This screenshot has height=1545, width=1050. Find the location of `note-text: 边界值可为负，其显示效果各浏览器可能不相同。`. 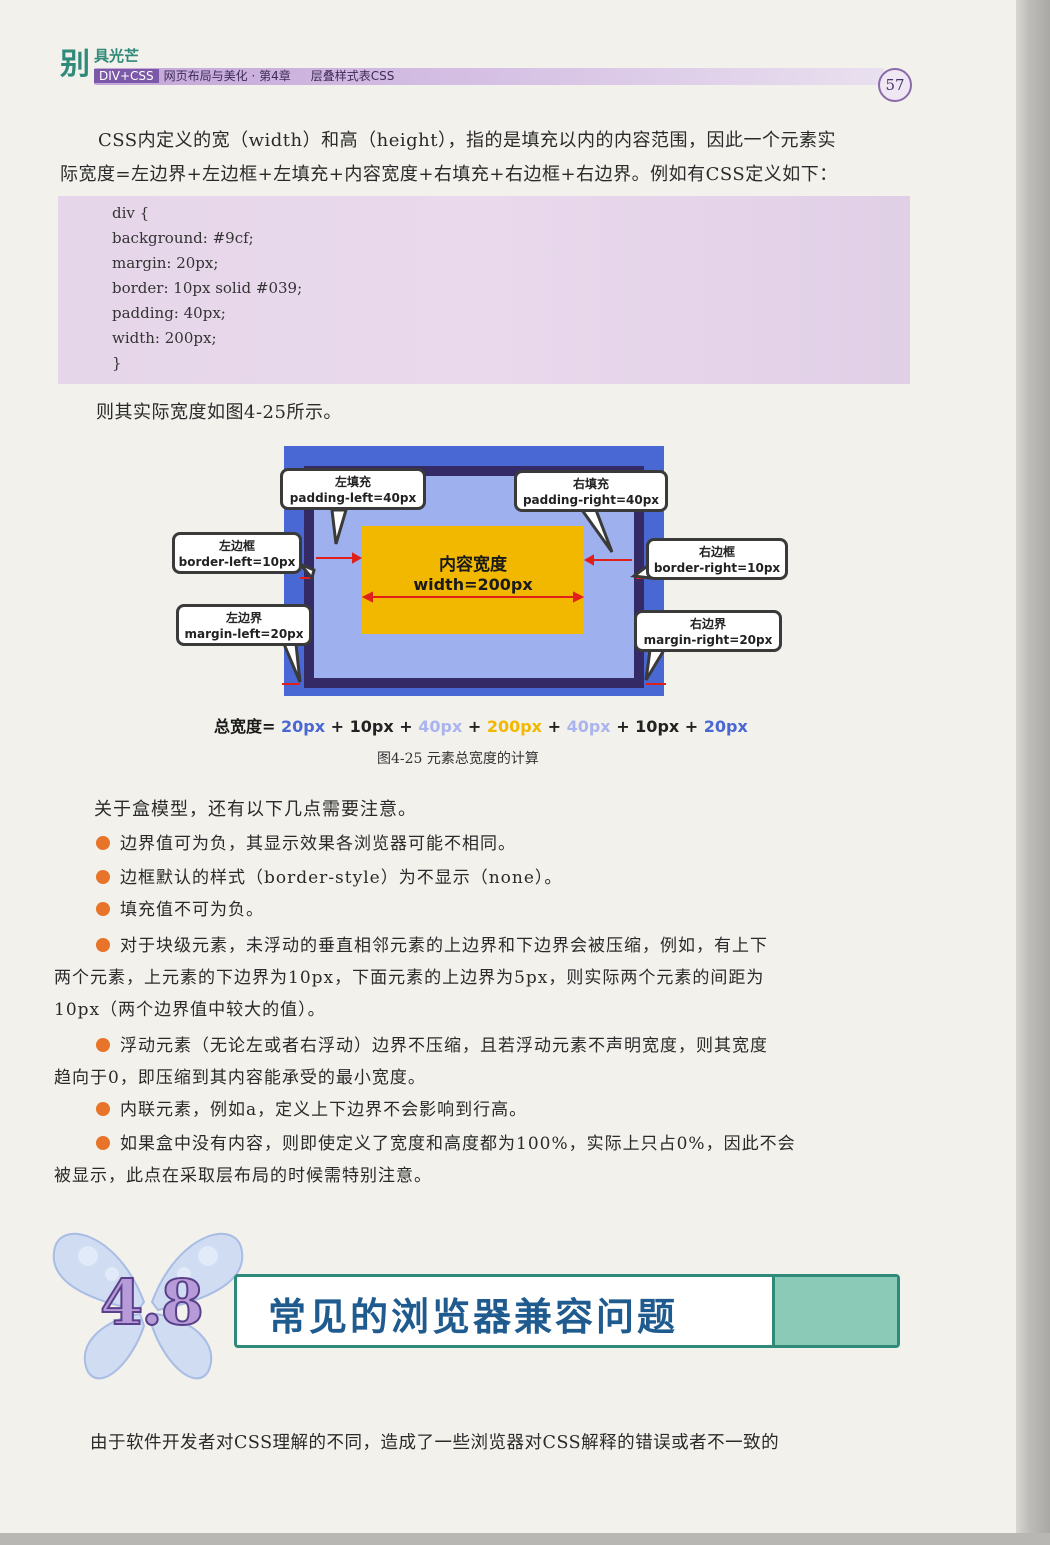

note-text: 边界值可为负，其显示效果各浏览器可能不相同。 is located at coordinates (318, 844).